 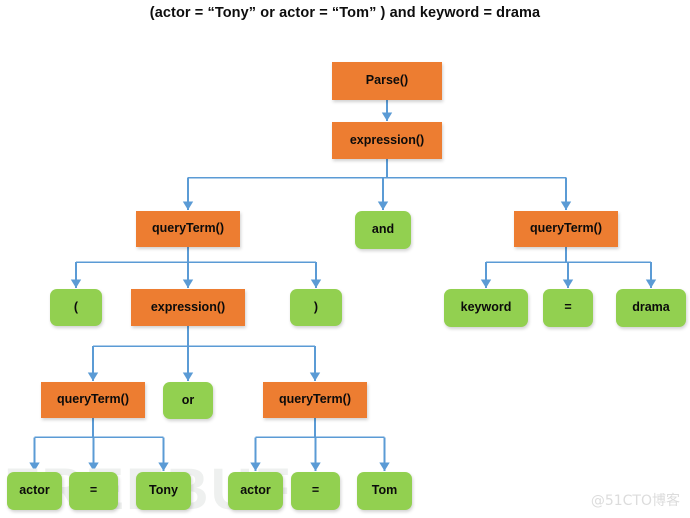 I want to click on node-tom: Tom, so click(x=384, y=491).